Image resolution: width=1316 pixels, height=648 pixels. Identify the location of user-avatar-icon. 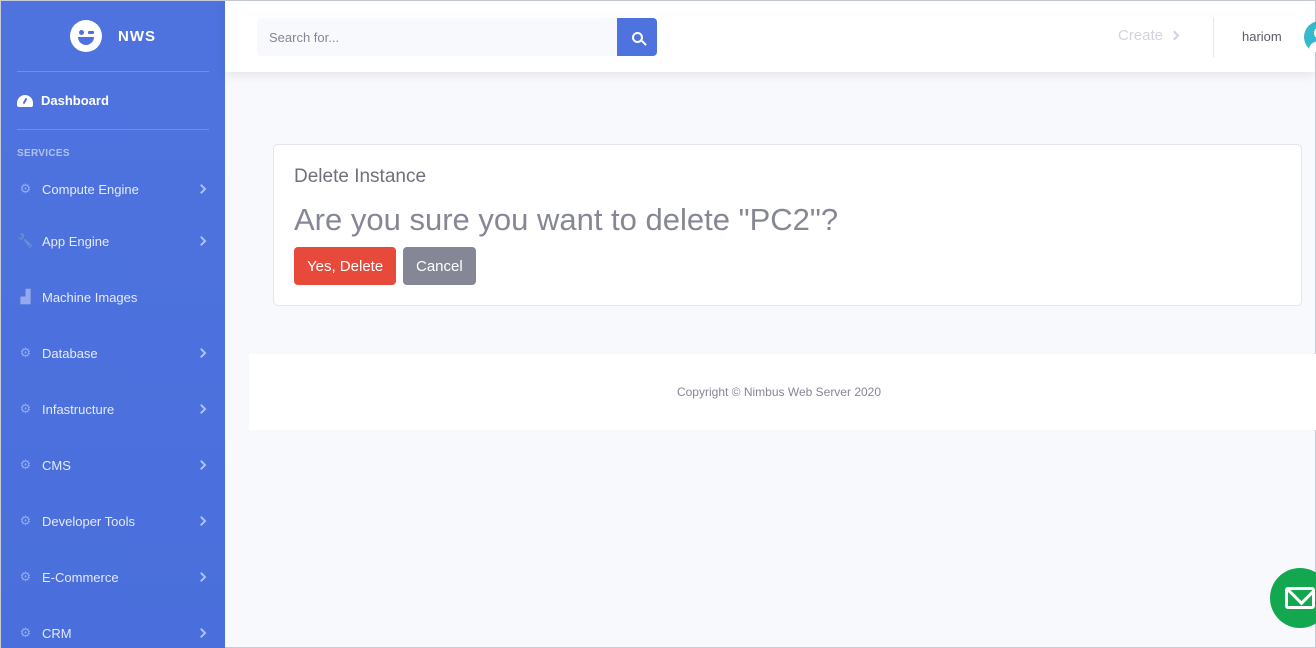
(1310, 37).